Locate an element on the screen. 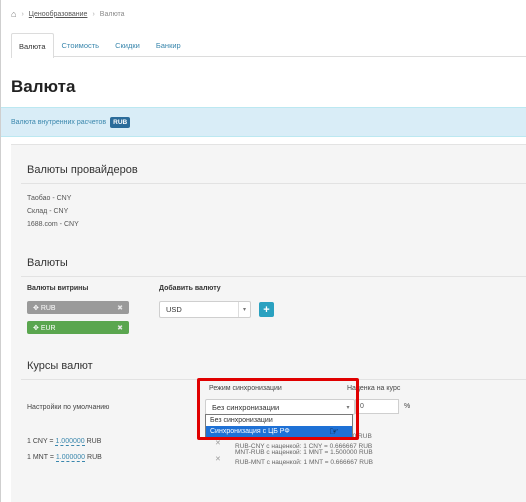  add-currency-select: USD ▾ is located at coordinates (205, 309).